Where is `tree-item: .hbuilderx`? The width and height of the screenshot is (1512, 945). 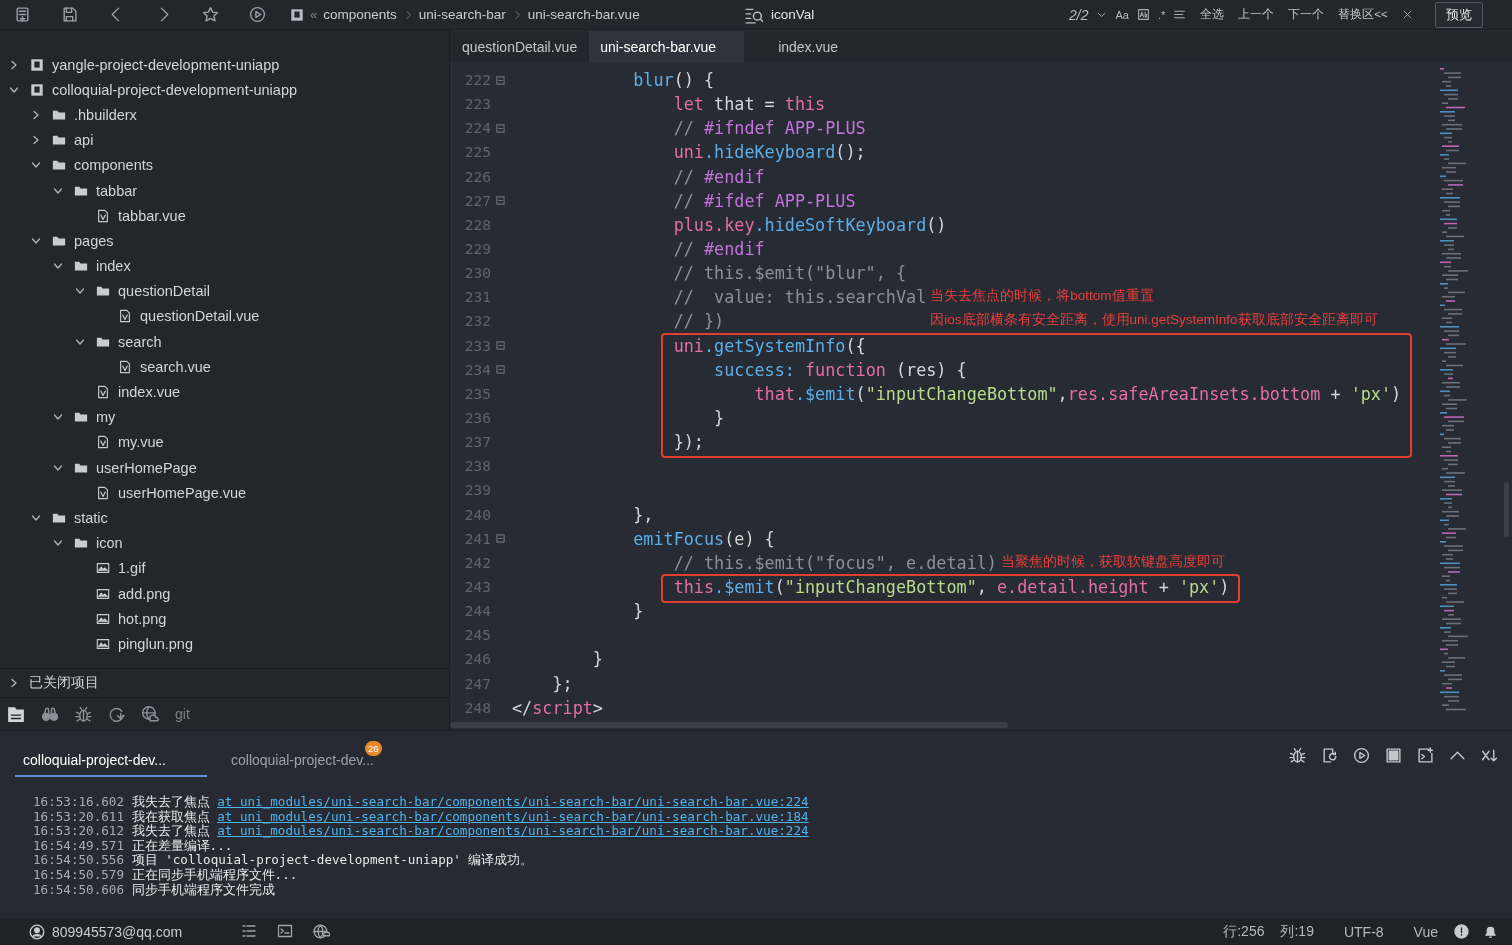
tree-item: .hbuilderx is located at coordinates (224, 115).